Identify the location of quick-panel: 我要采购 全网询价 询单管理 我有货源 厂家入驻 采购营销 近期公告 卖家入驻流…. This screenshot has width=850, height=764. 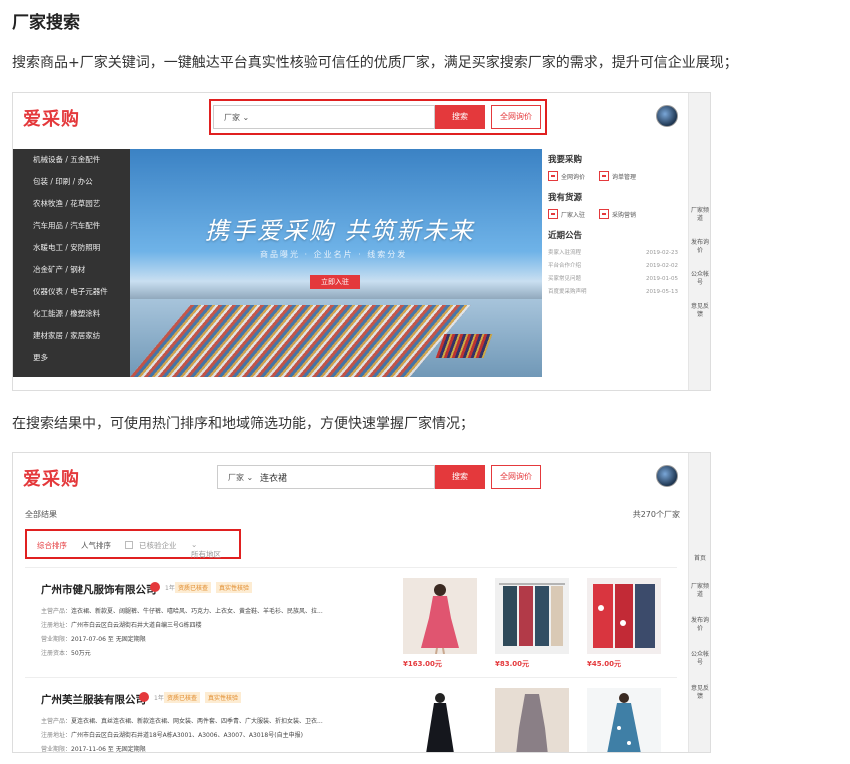
(613, 226).